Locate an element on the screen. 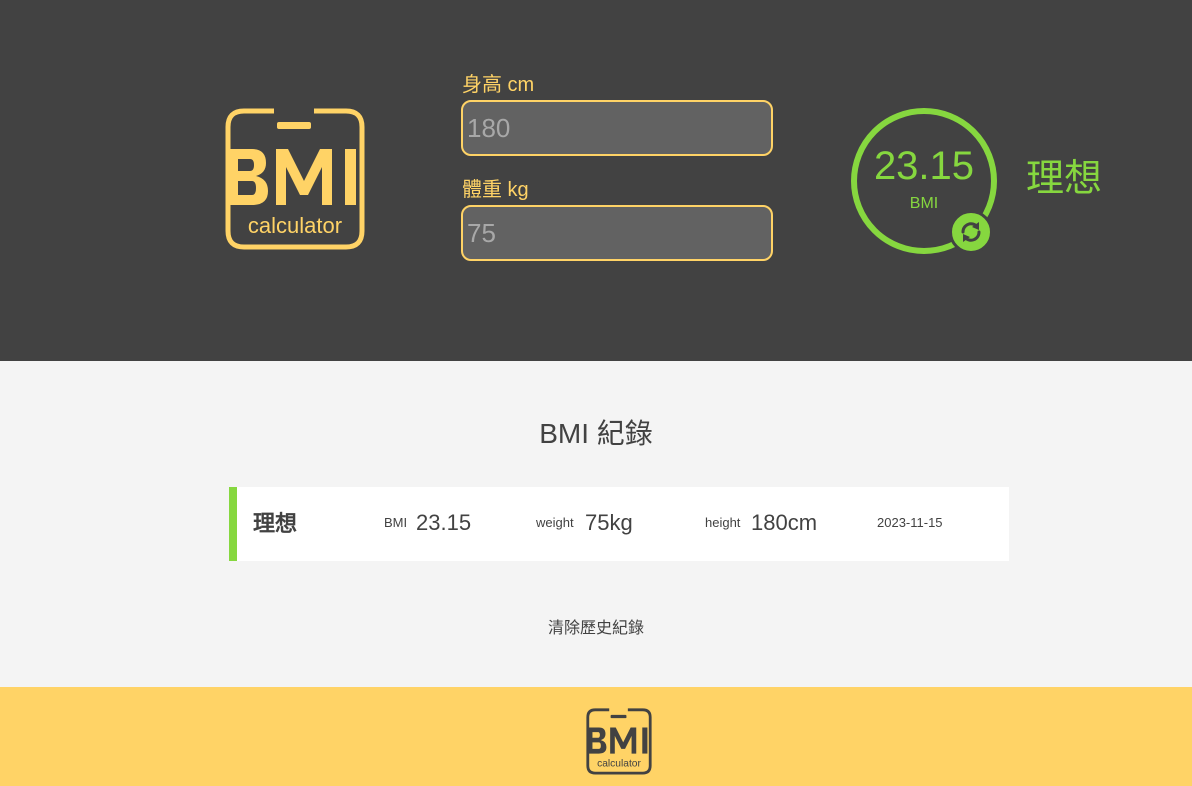  bmi-result-value: 23.15 is located at coordinates (924, 166).